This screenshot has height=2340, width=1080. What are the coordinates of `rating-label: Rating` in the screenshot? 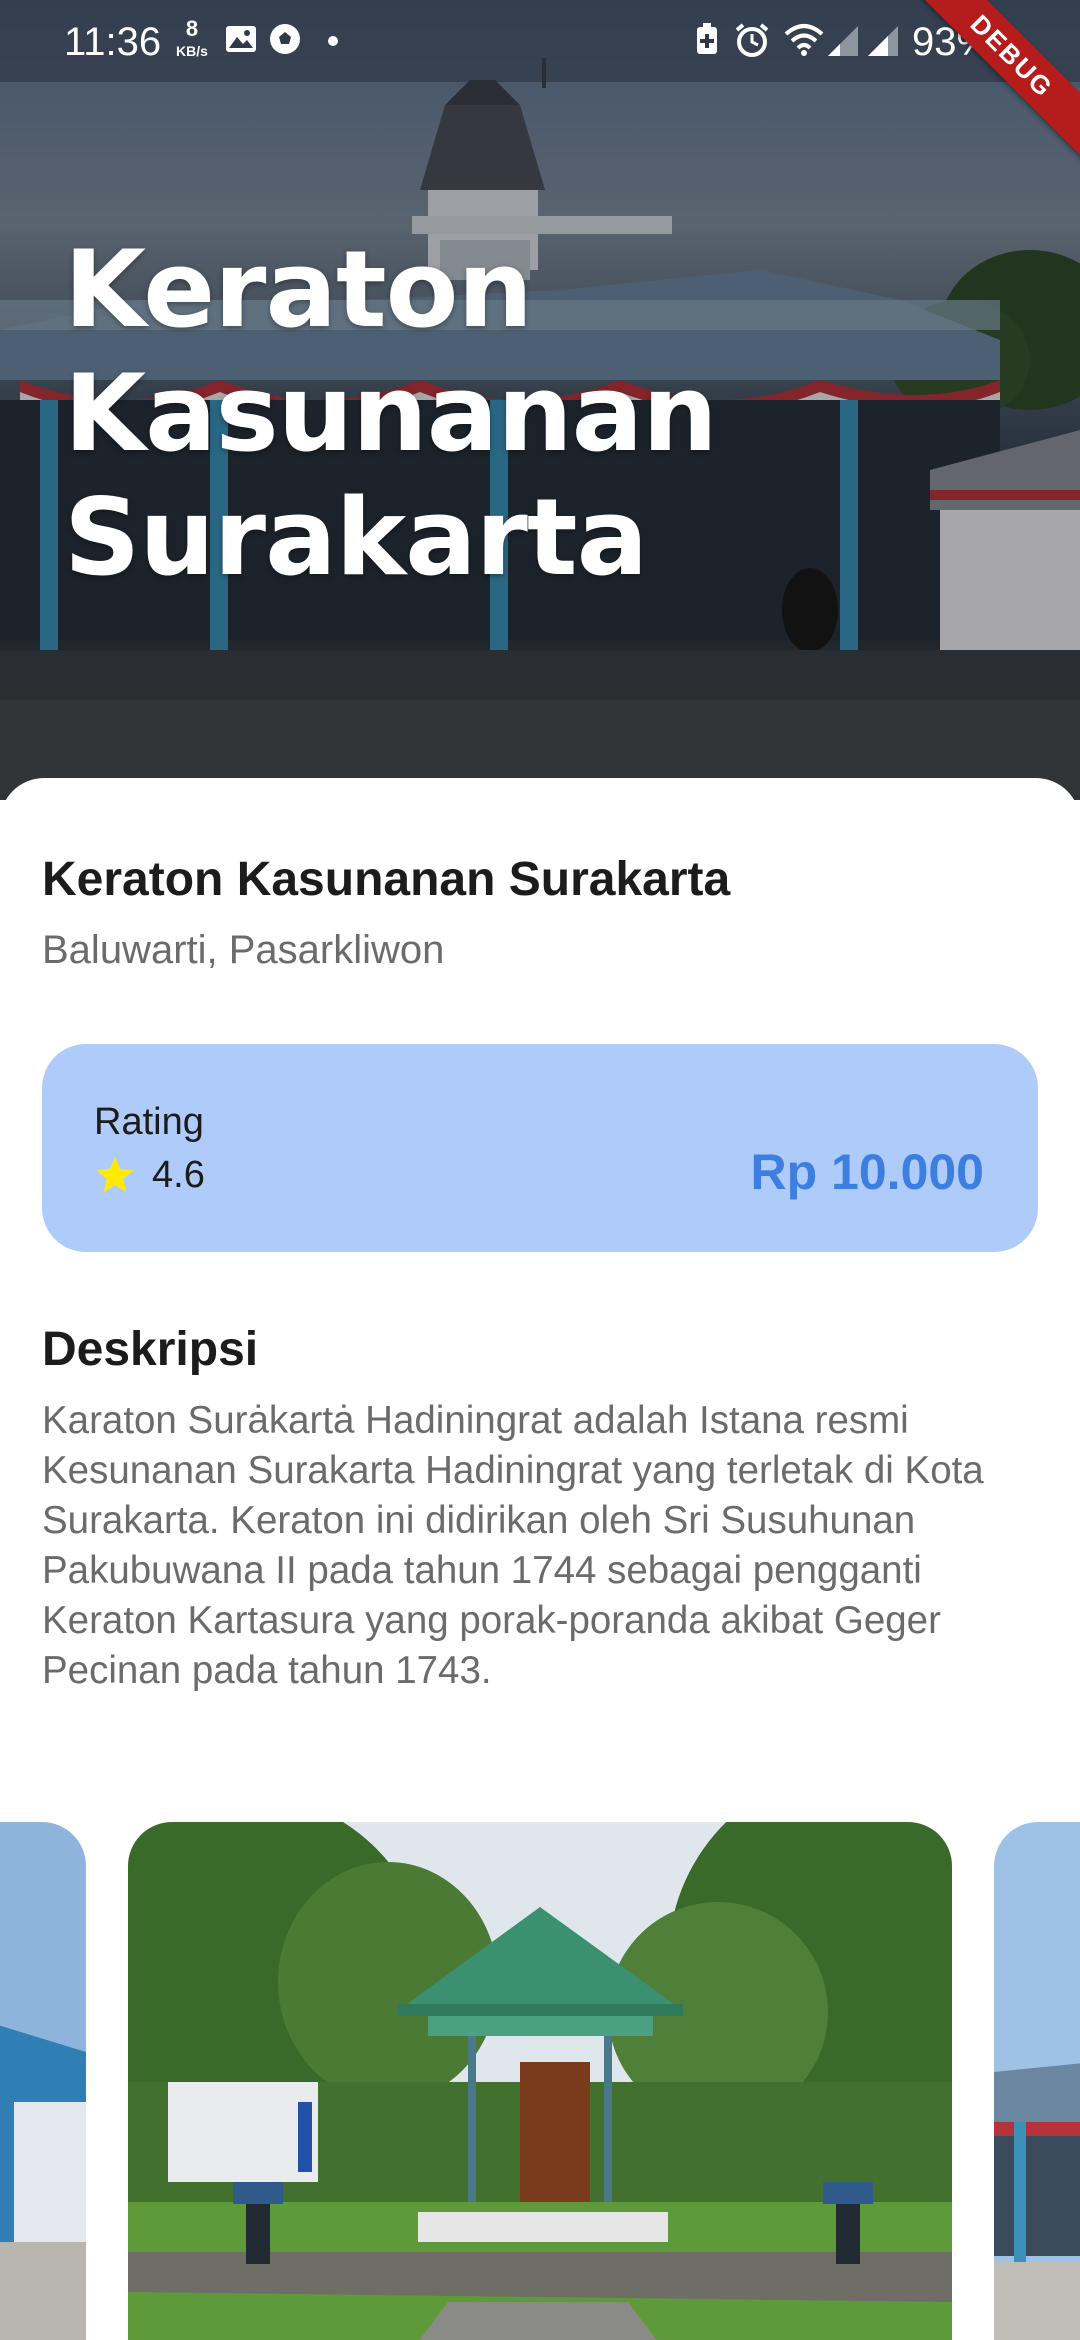 It's located at (149, 1122).